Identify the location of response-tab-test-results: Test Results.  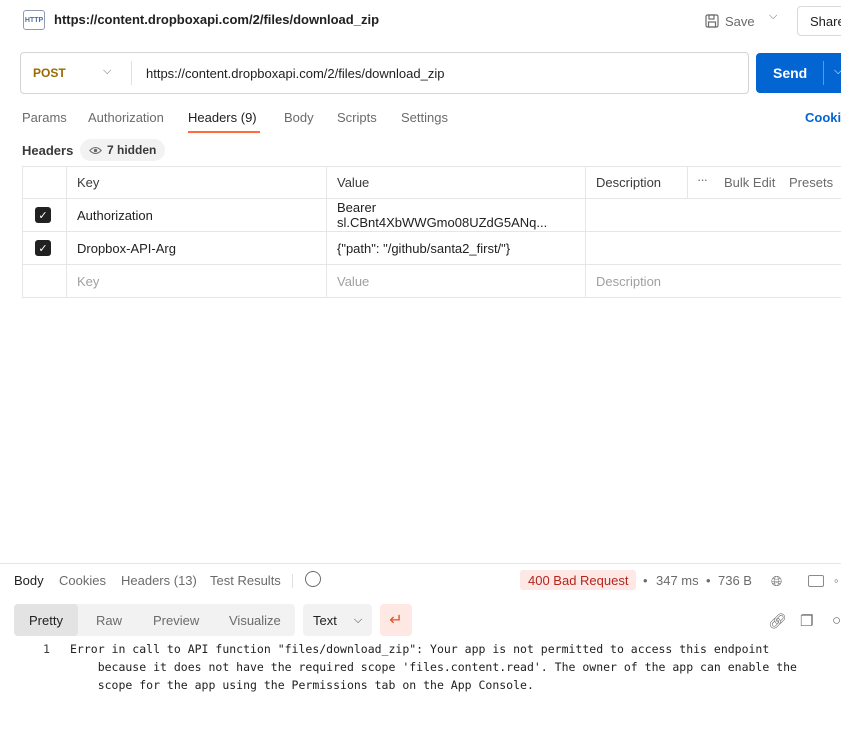
(245, 580).